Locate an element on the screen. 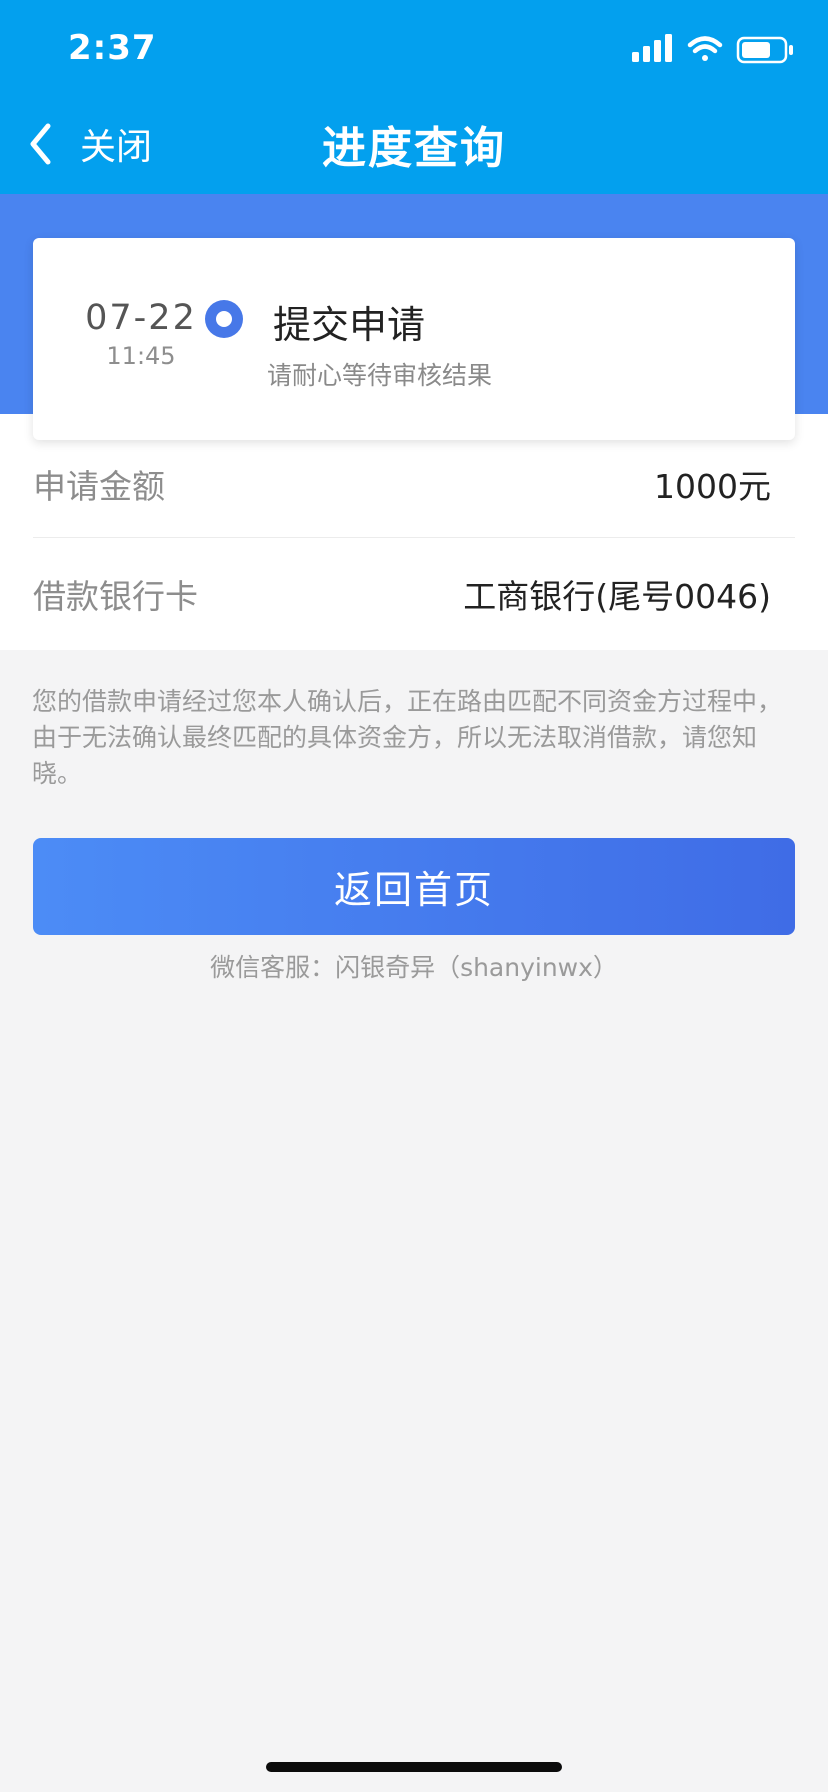 The height and width of the screenshot is (1792, 828). detail-value: 工商银行(尾号0046) is located at coordinates (617, 596).